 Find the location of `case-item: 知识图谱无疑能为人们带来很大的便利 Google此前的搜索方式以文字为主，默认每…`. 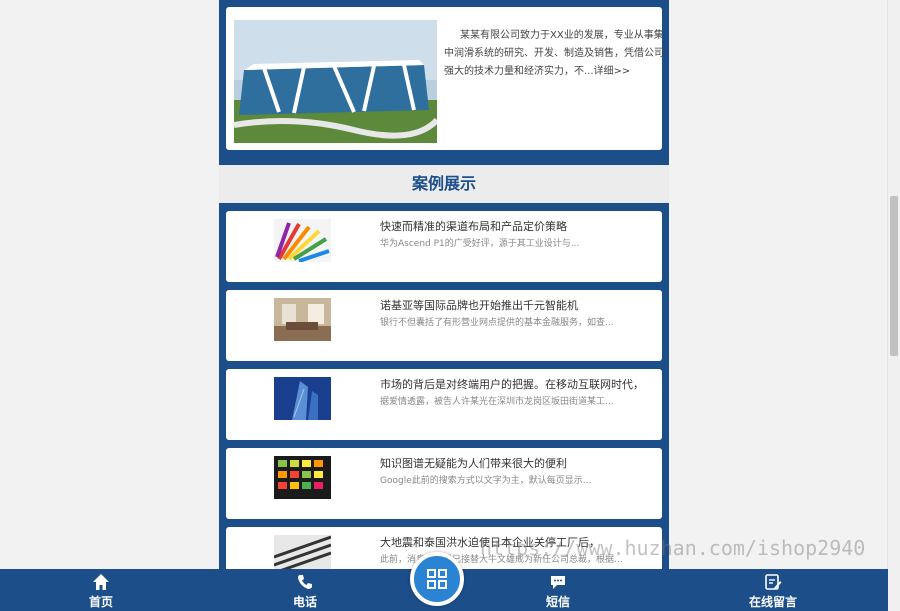

case-item: 知识图谱无疑能为人们带来很大的便利 Google此前的搜索方式以文字为主，默认每… is located at coordinates (444, 483).